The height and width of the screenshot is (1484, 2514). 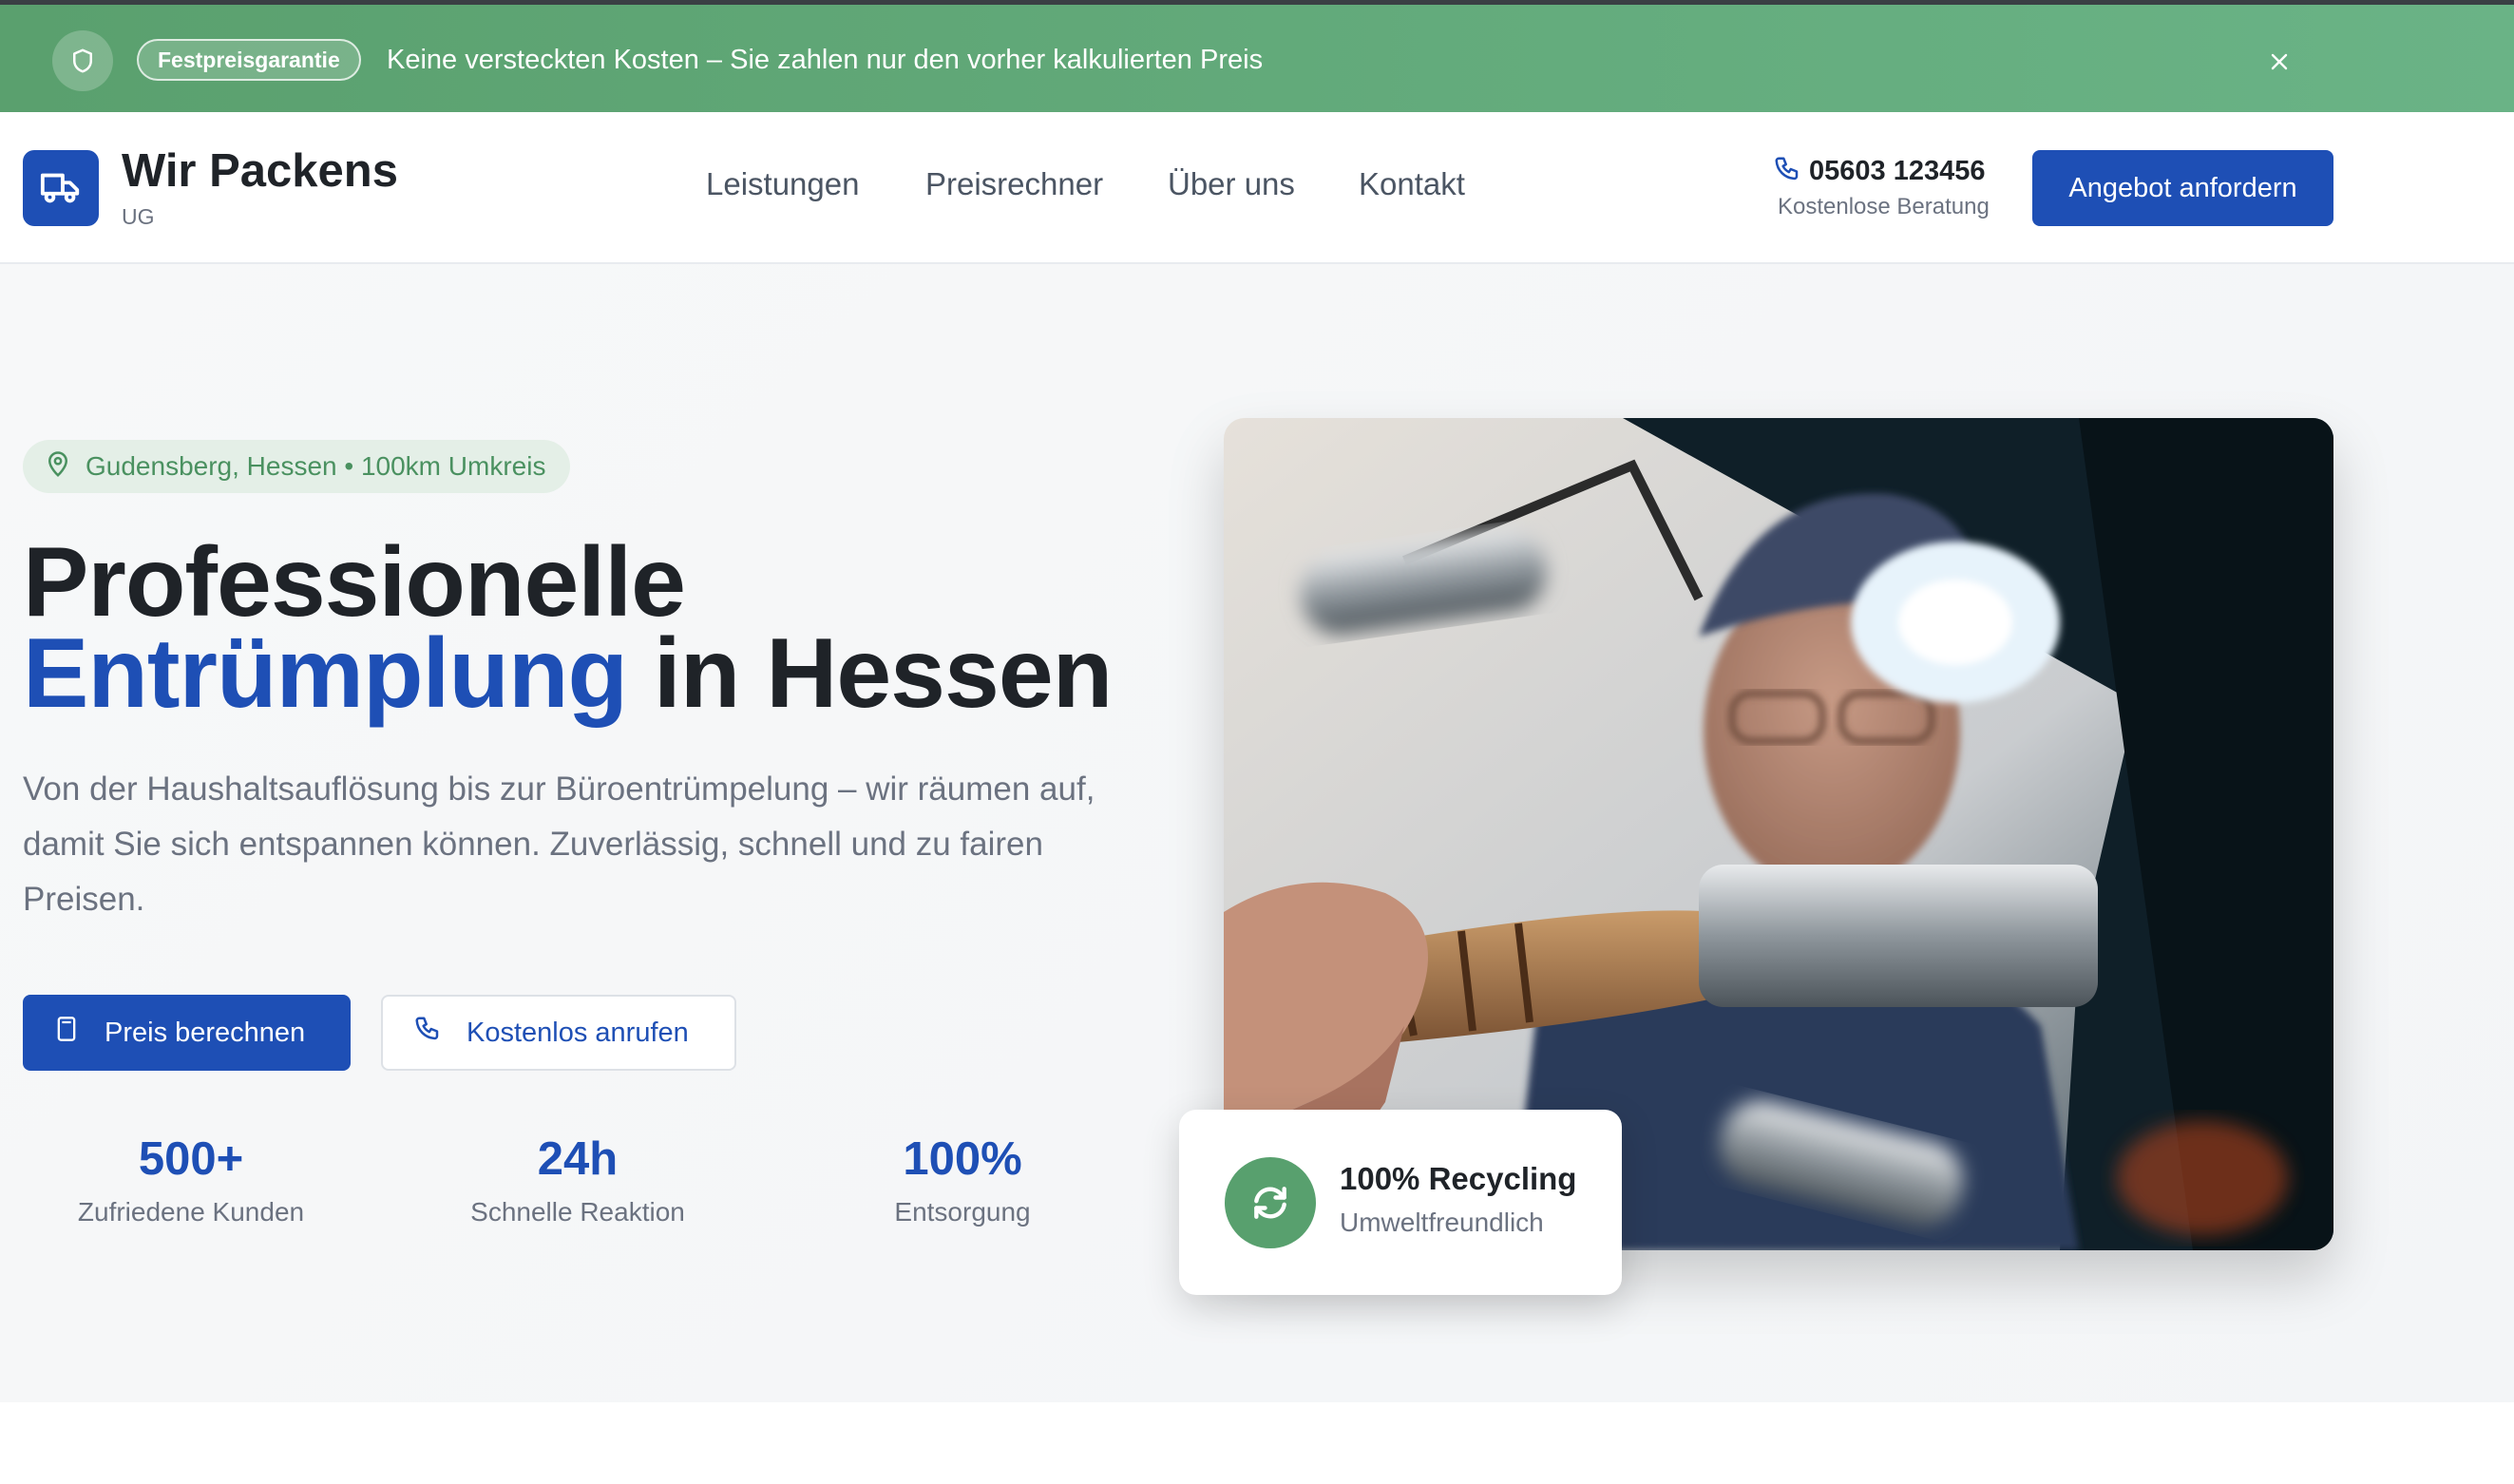 What do you see at coordinates (66, 1033) in the screenshot?
I see `calculator-icon` at bounding box center [66, 1033].